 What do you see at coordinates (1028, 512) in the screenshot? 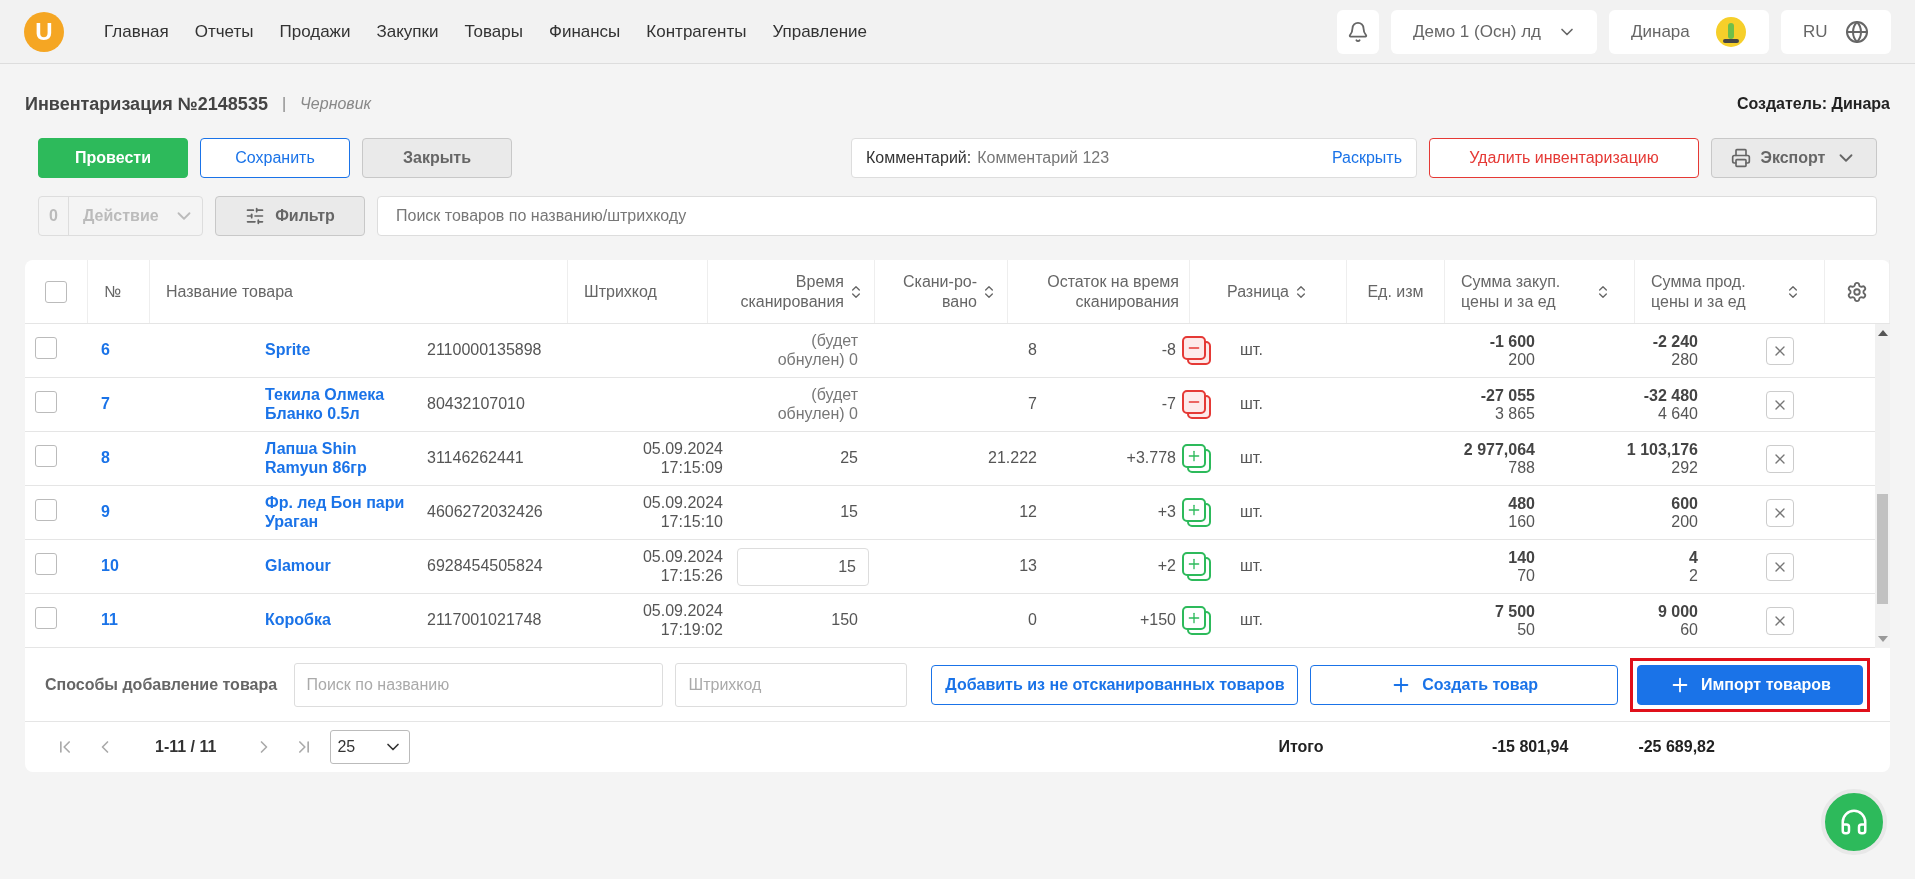
I see `table-cell-text: 12` at bounding box center [1028, 512].